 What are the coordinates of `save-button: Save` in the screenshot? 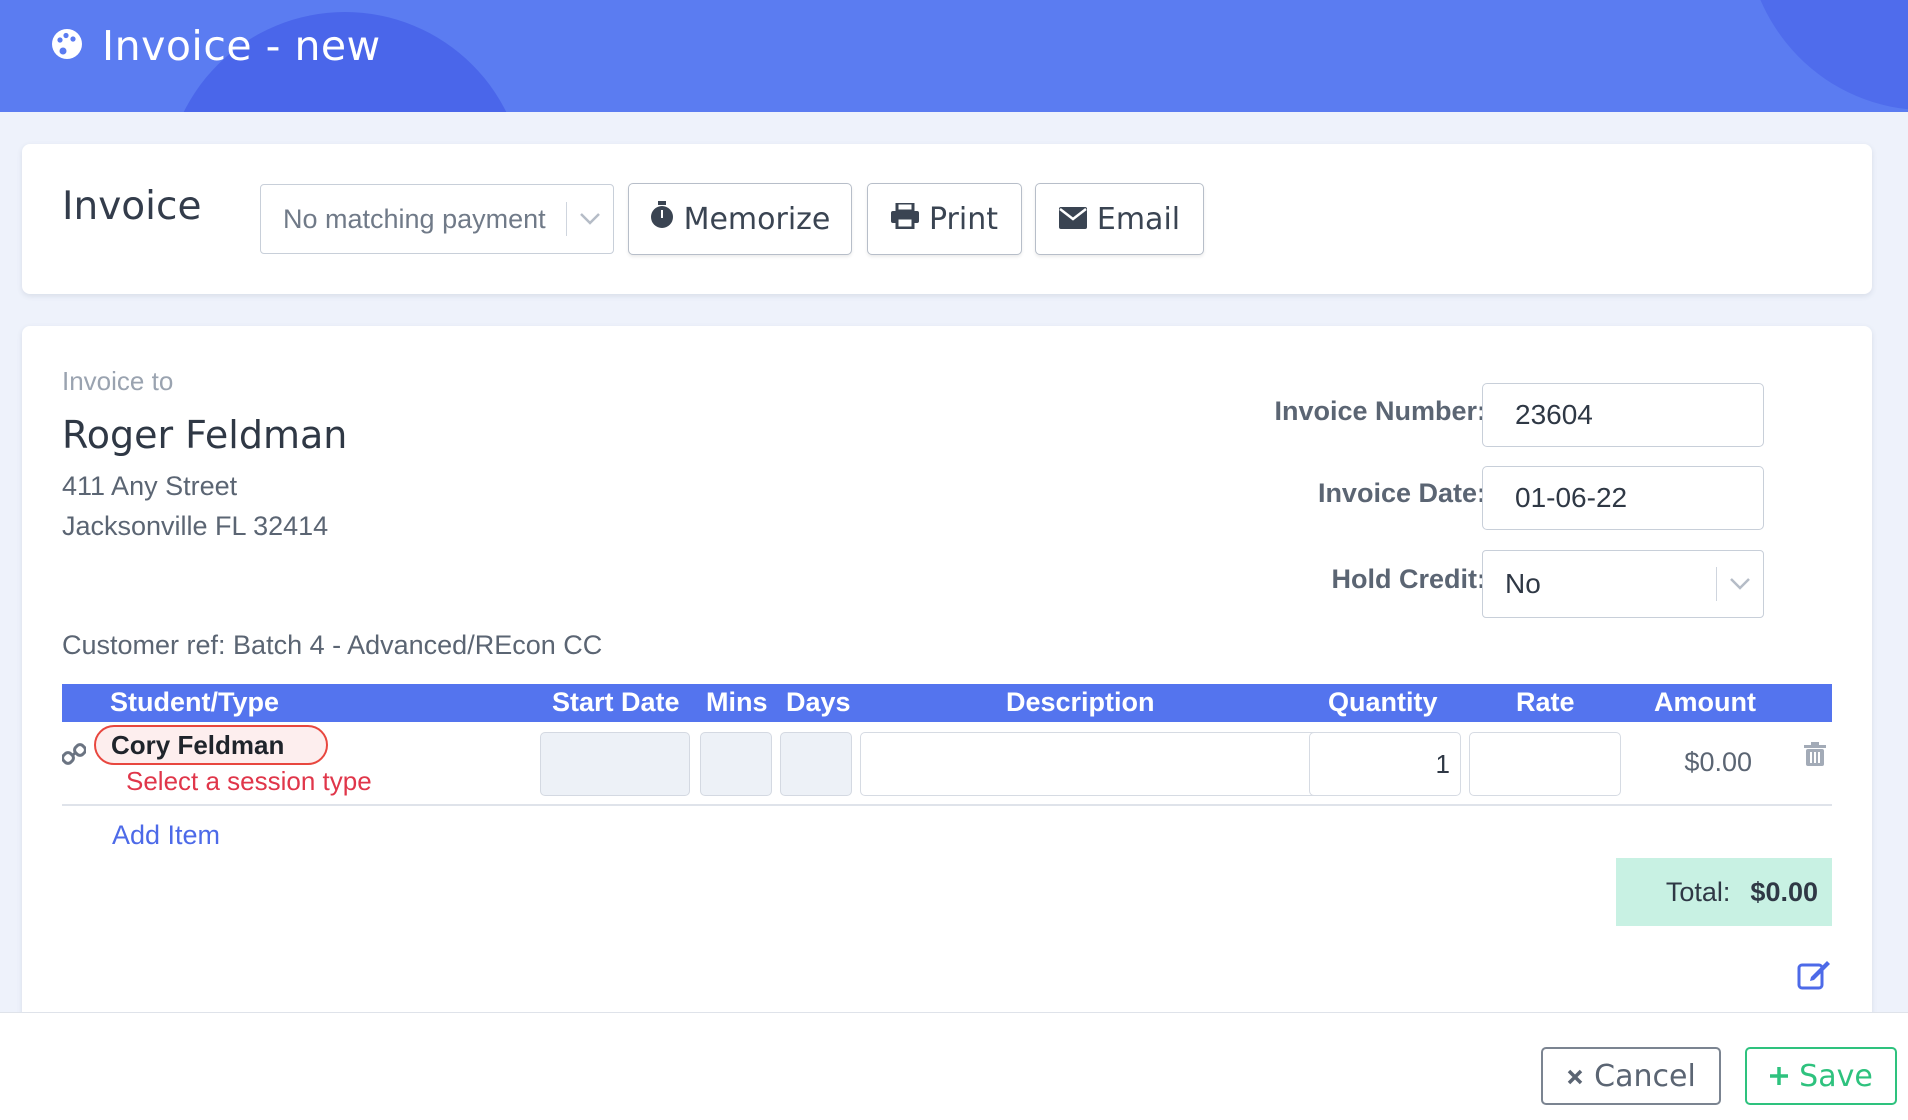 It's located at (1821, 1076).